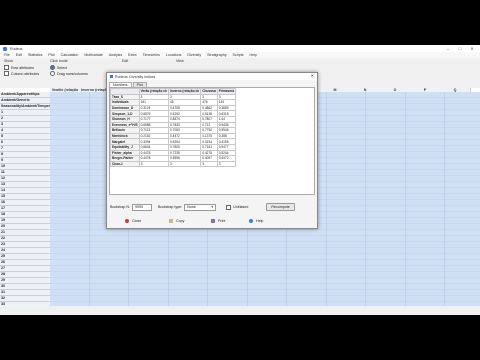  What do you see at coordinates (180, 61) in the screenshot?
I see `view-label: View` at bounding box center [180, 61].